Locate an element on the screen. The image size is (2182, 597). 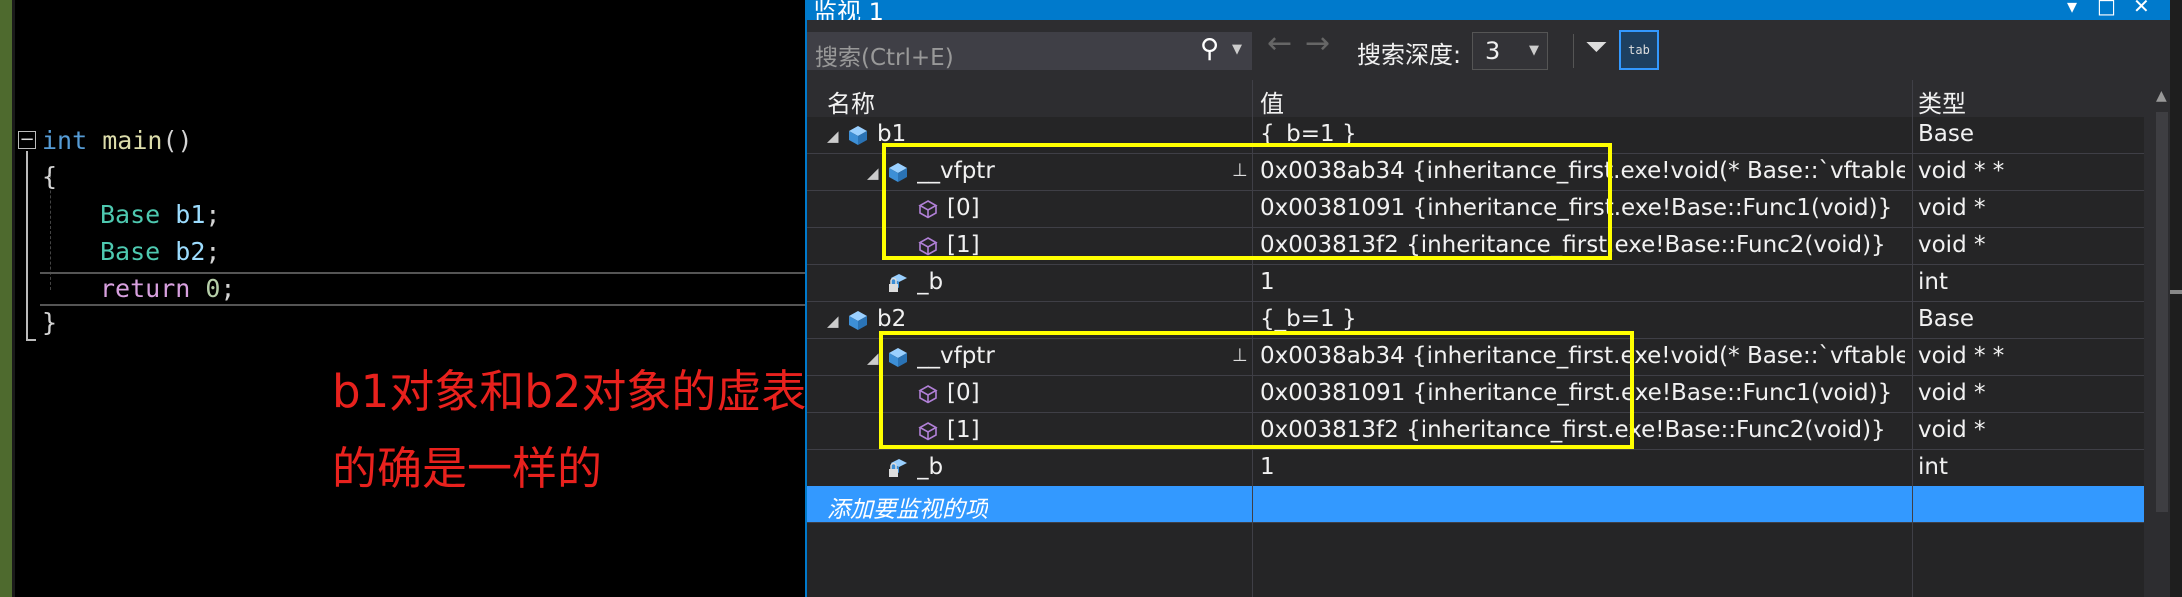
editor-margin is located at coordinates (6, 298).